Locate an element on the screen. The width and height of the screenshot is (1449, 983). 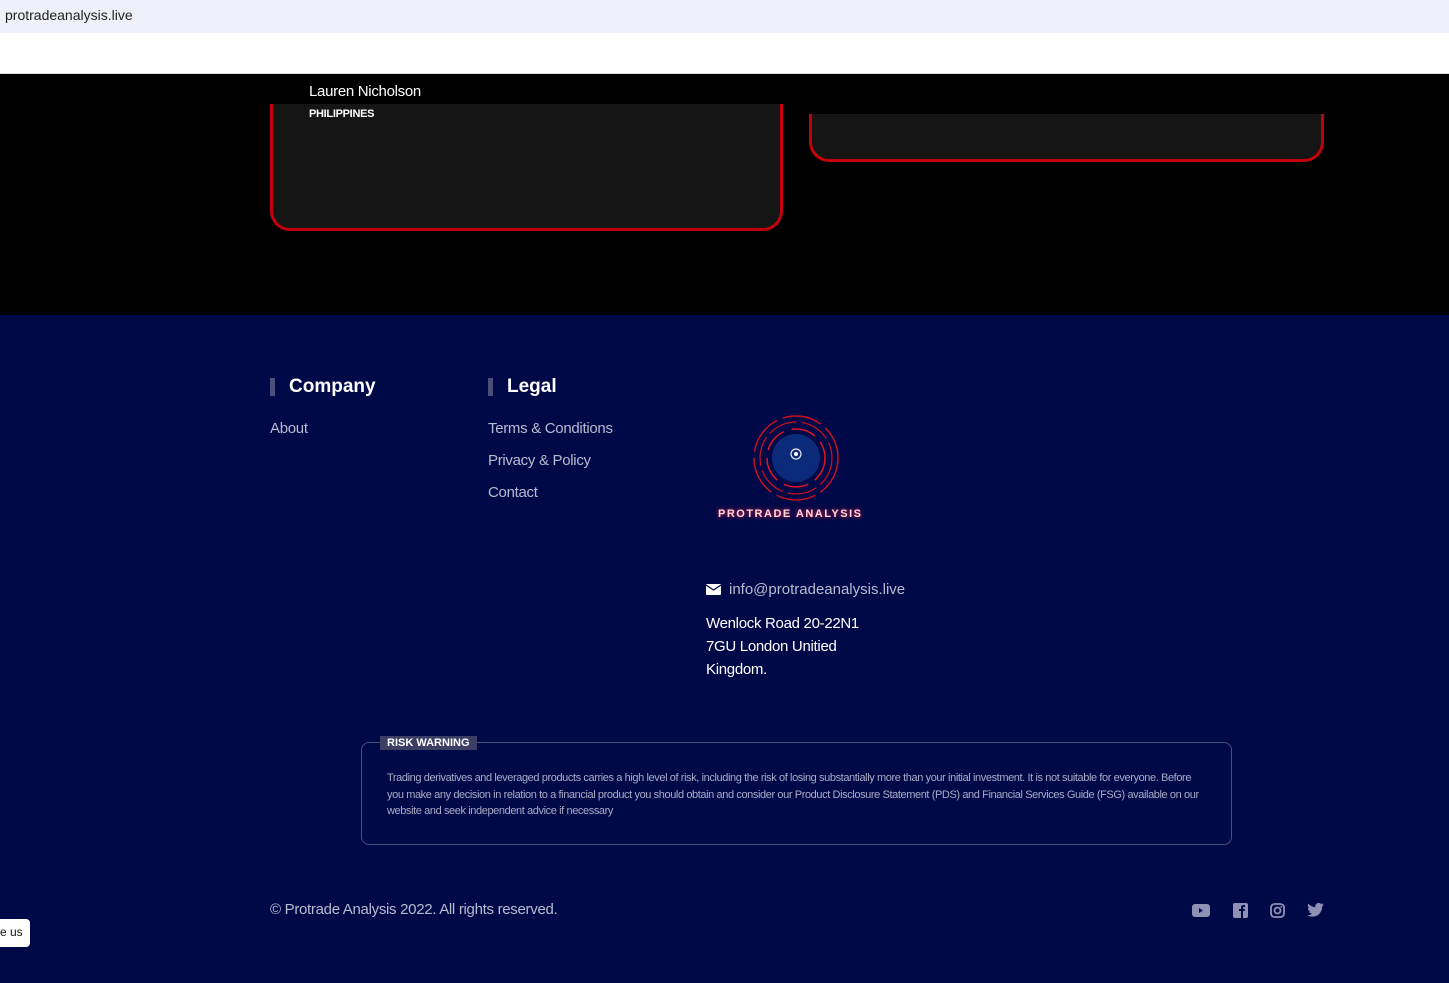
legal-heading: Legal is located at coordinates (522, 386).